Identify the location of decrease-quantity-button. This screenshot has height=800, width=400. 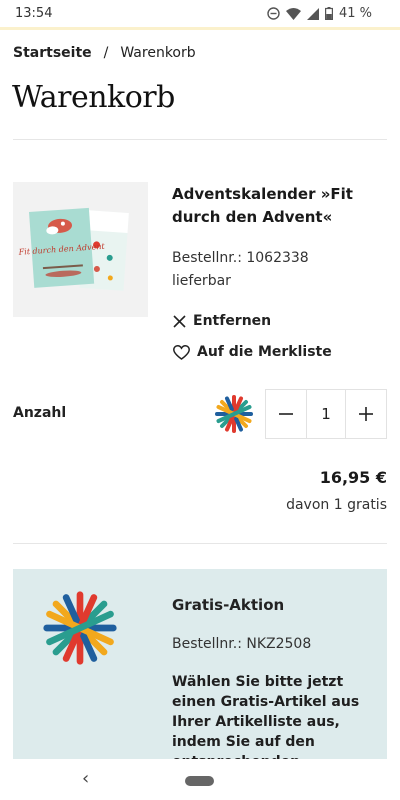
(286, 414).